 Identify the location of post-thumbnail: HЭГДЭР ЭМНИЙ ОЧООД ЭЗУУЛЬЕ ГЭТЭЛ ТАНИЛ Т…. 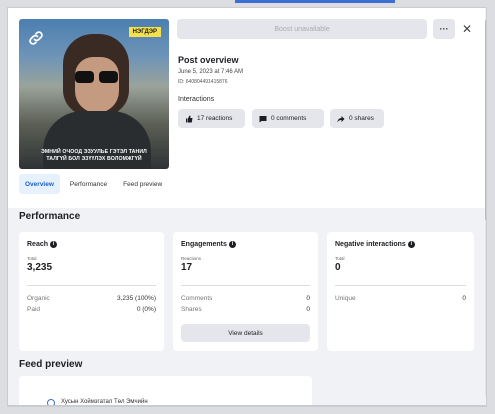
(94, 94).